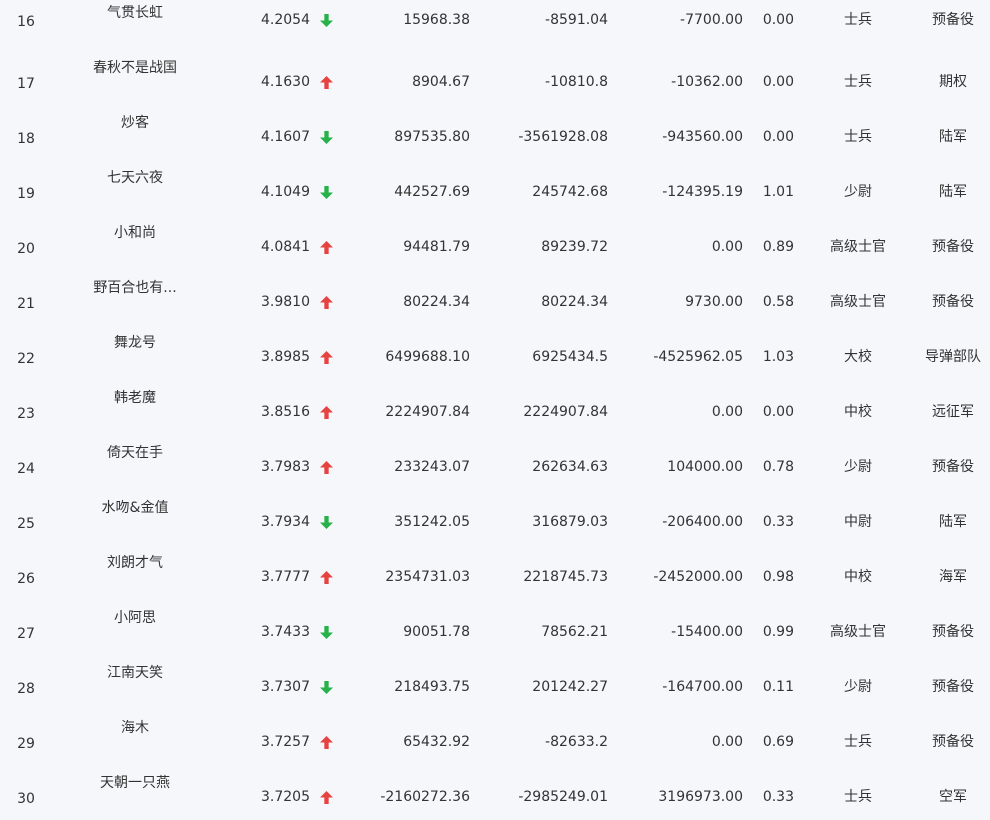 This screenshot has width=990, height=820. Describe the element at coordinates (26, 249) in the screenshot. I see `rank-number: 20` at that location.